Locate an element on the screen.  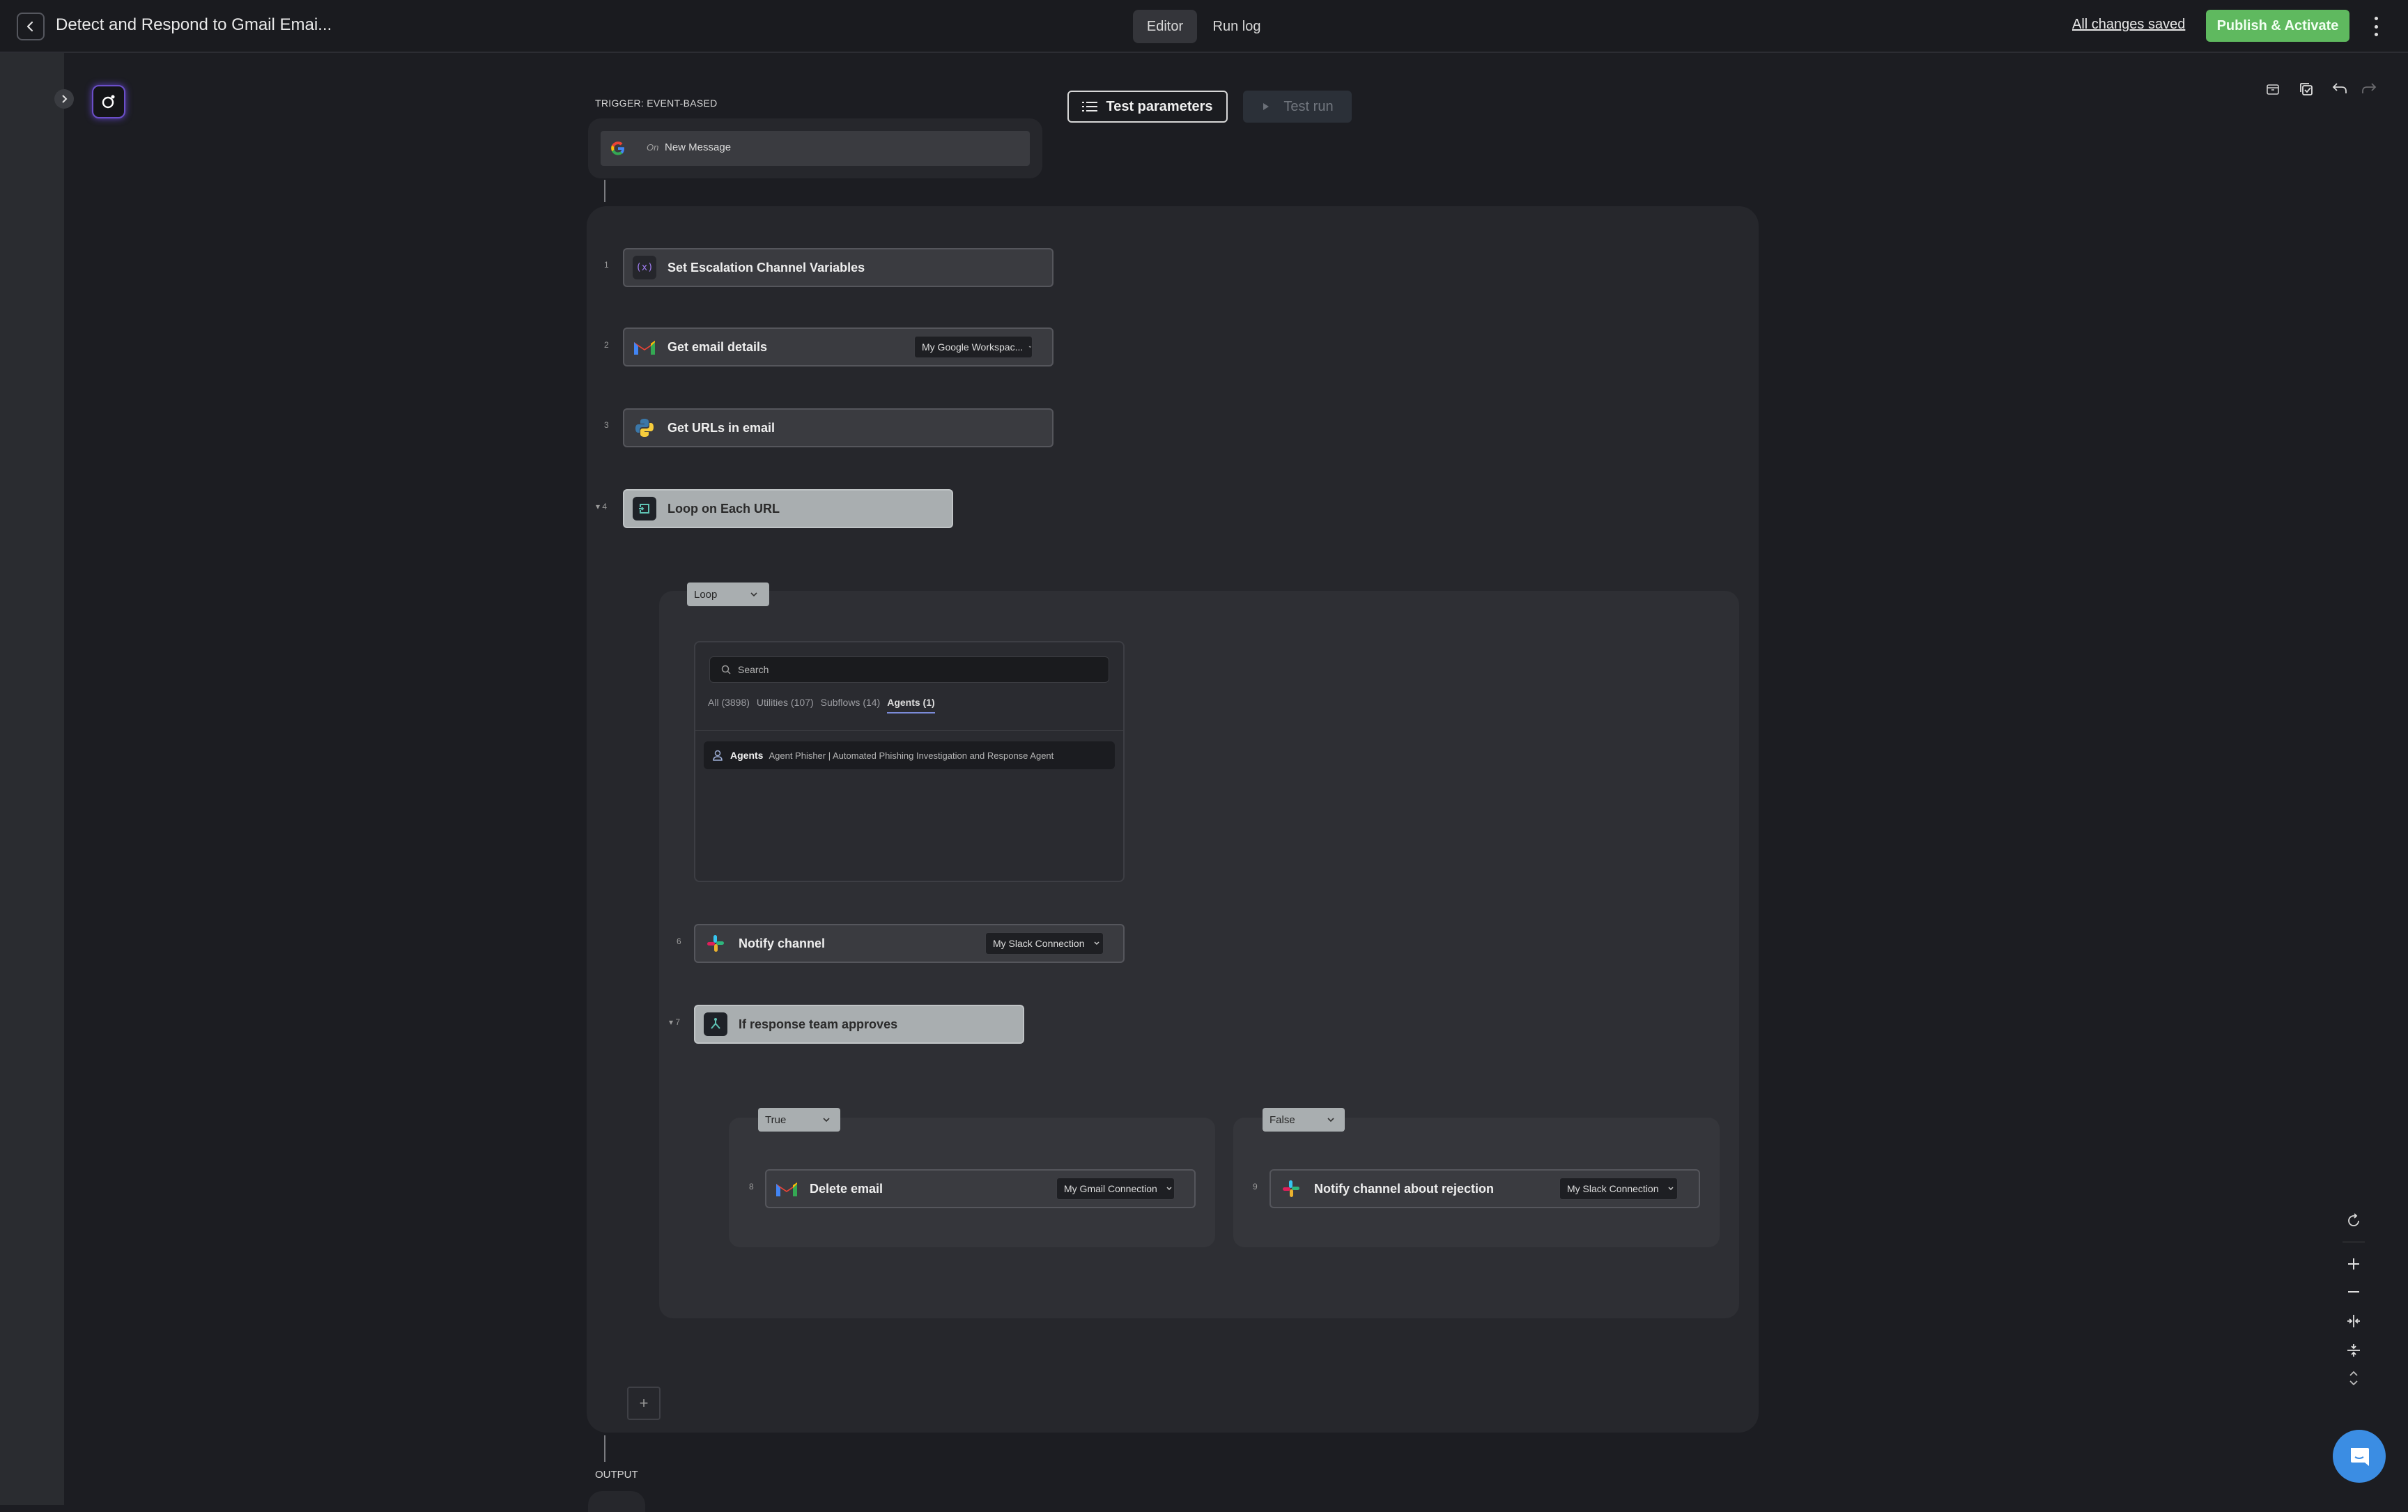
trigger-label: TRIGGER: EVENT-BASED is located at coordinates (657, 103).